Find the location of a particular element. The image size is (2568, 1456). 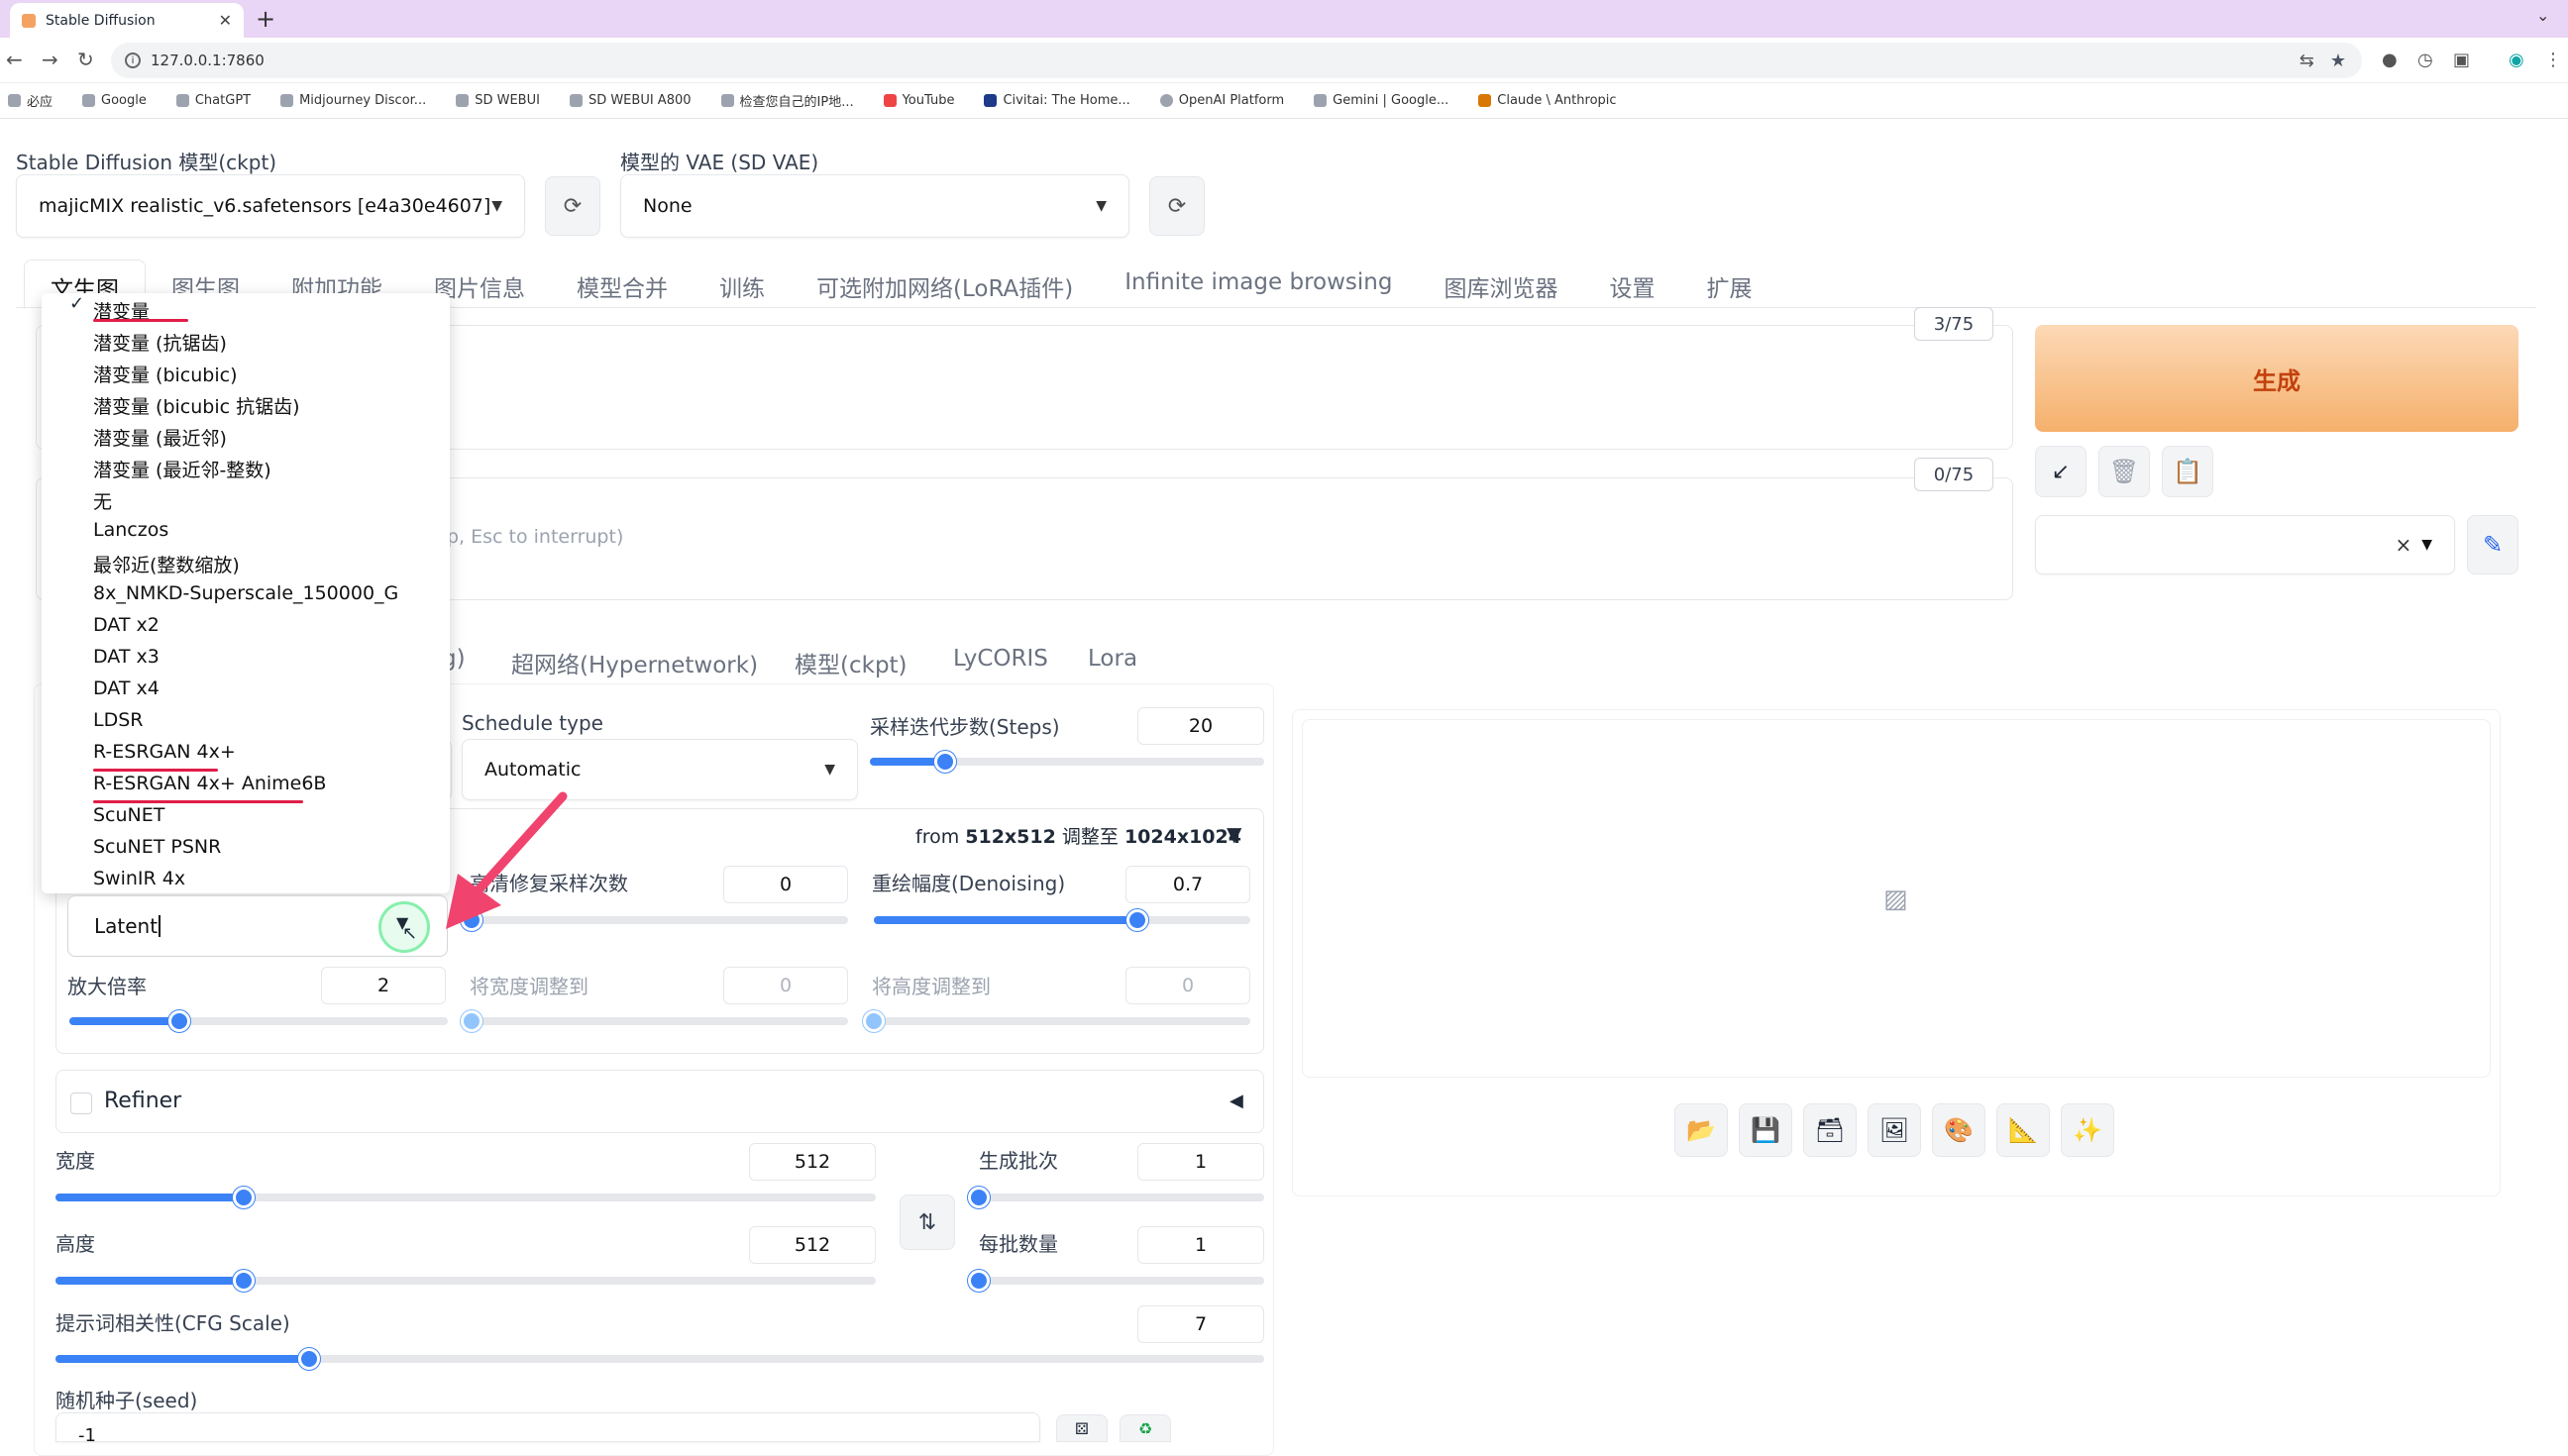

refiner-checkbox is located at coordinates (81, 1103).